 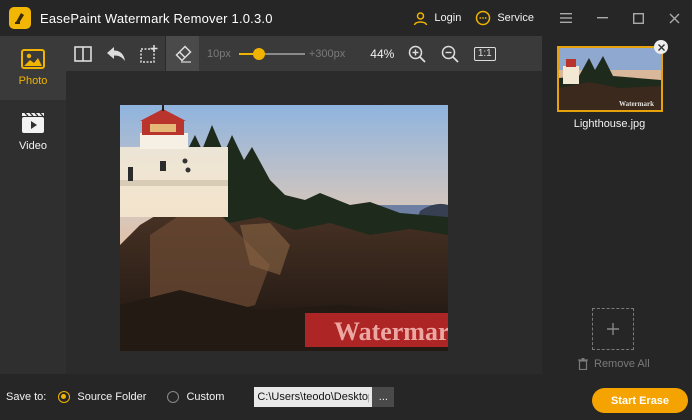 I want to click on maximize-button, so click(x=638, y=18).